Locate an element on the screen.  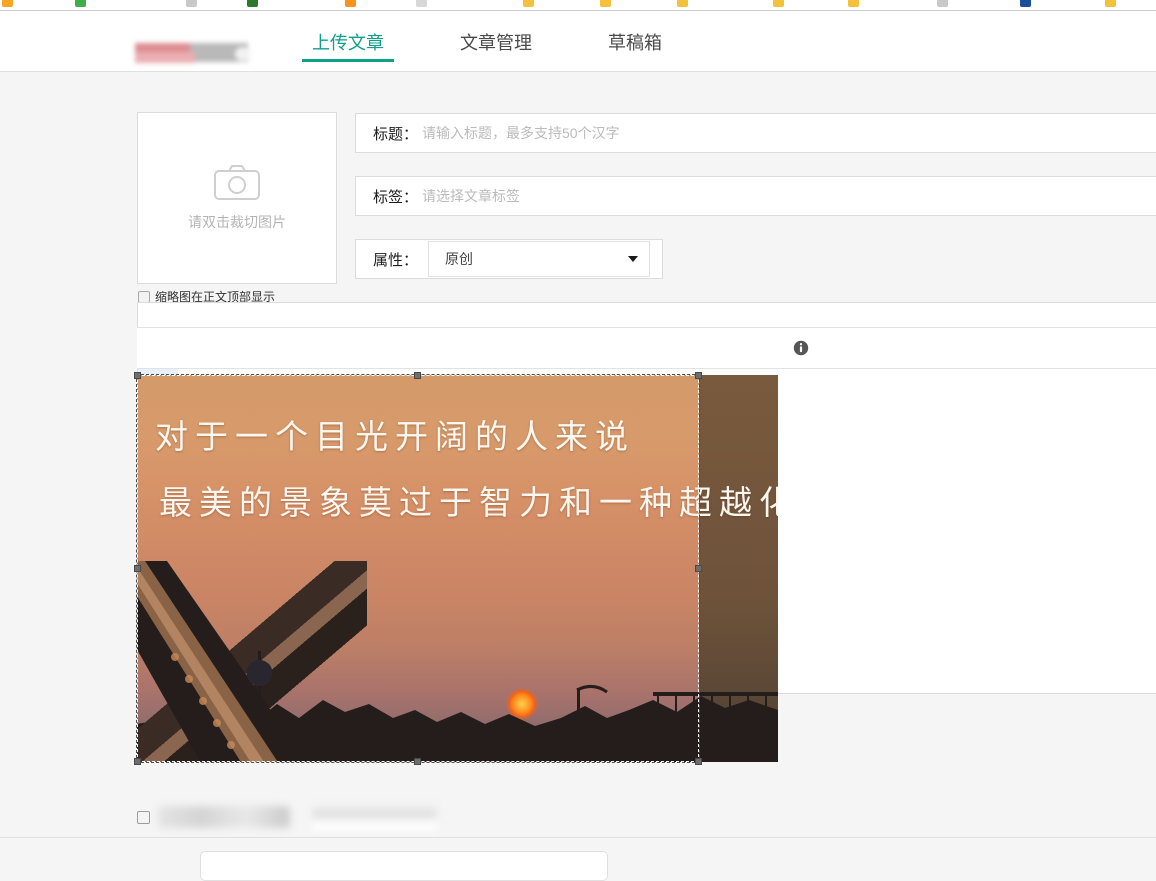
chevron-down-icon is located at coordinates (633, 259).